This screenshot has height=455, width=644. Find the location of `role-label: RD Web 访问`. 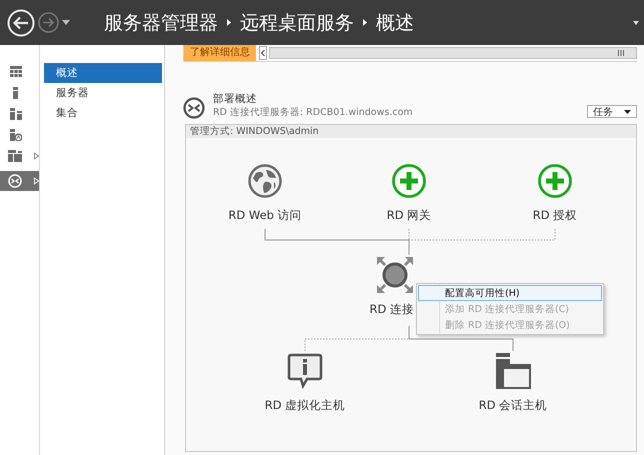

role-label: RD Web 访问 is located at coordinates (265, 215).